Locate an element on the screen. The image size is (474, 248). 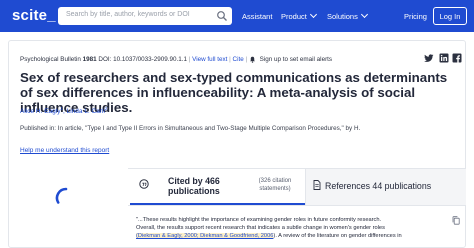
author-affiliation-marker: 2 is located at coordinates (106, 108).